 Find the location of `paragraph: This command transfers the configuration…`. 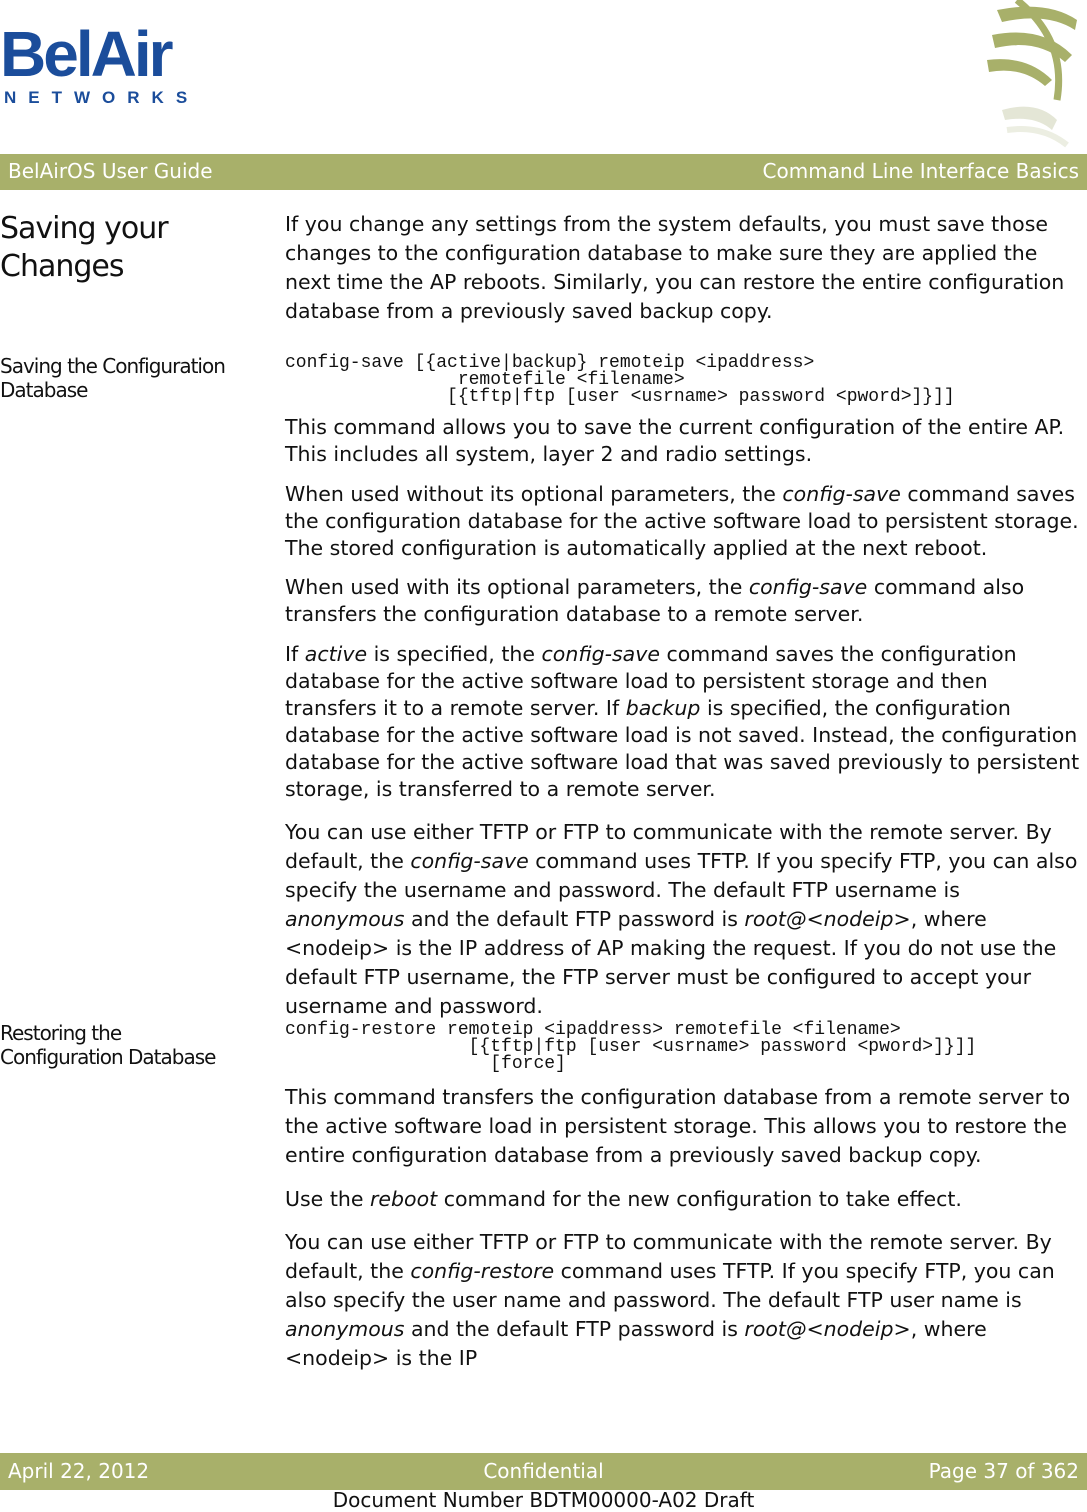

paragraph: This command transfers the configuration… is located at coordinates (678, 1126).